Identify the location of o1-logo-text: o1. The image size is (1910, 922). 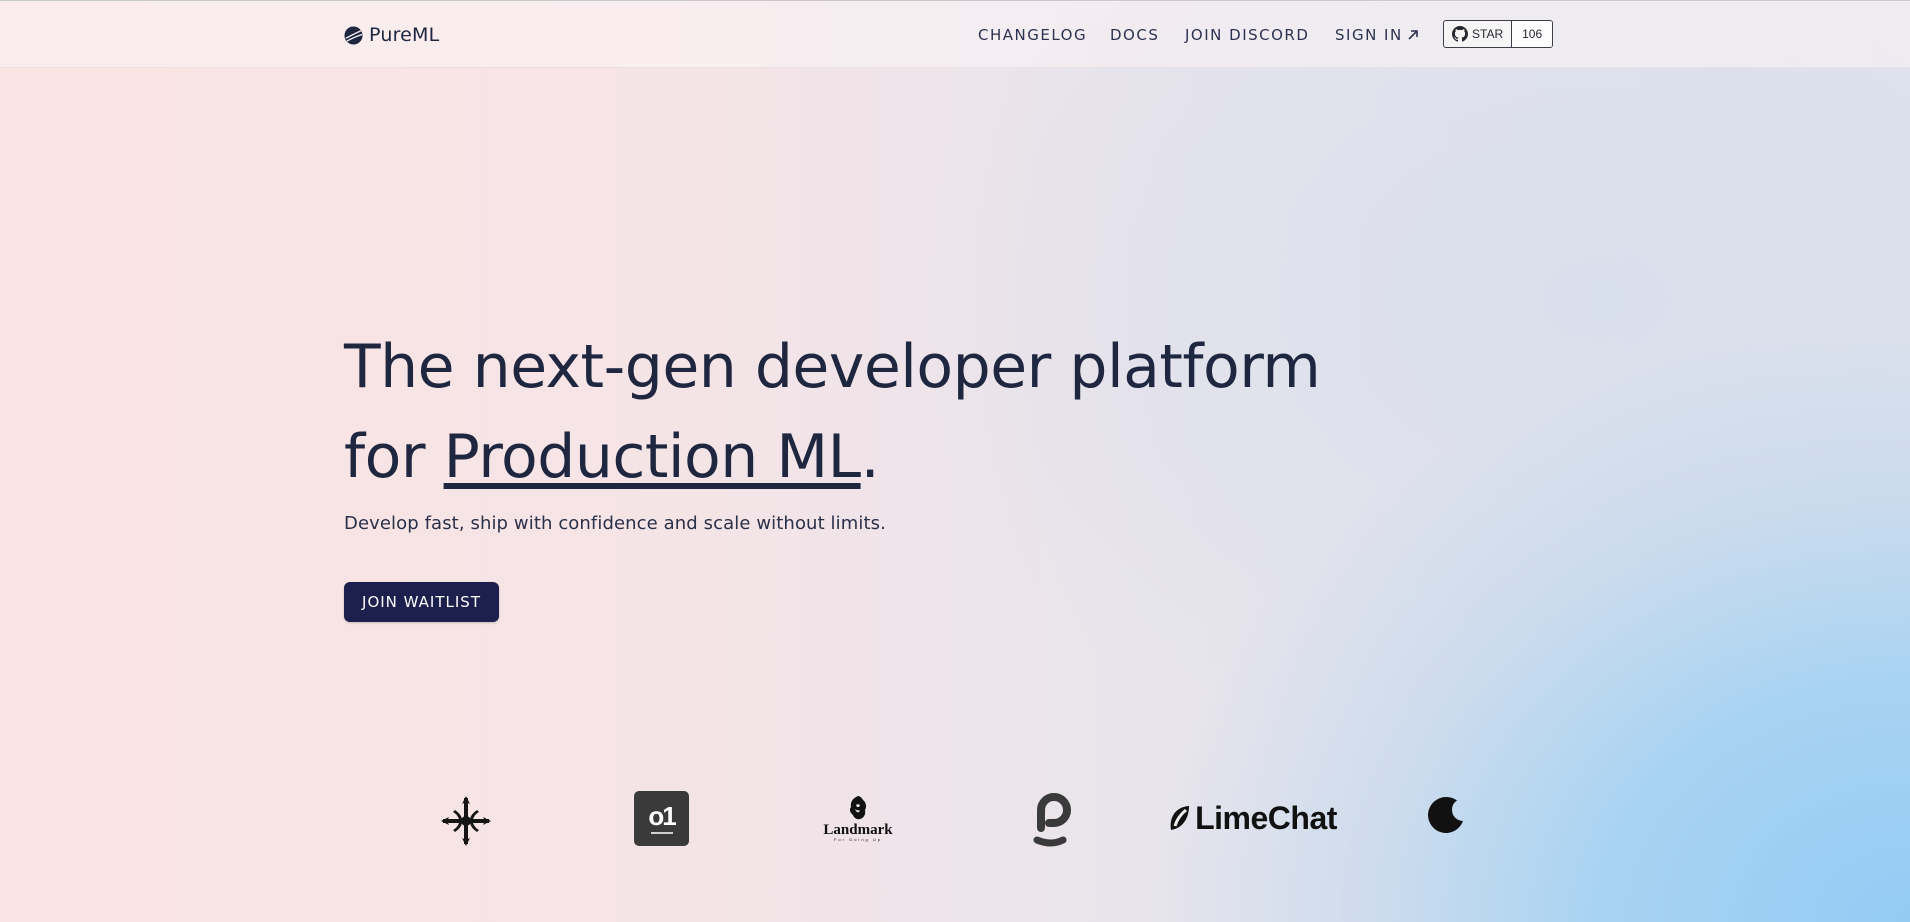
(662, 815).